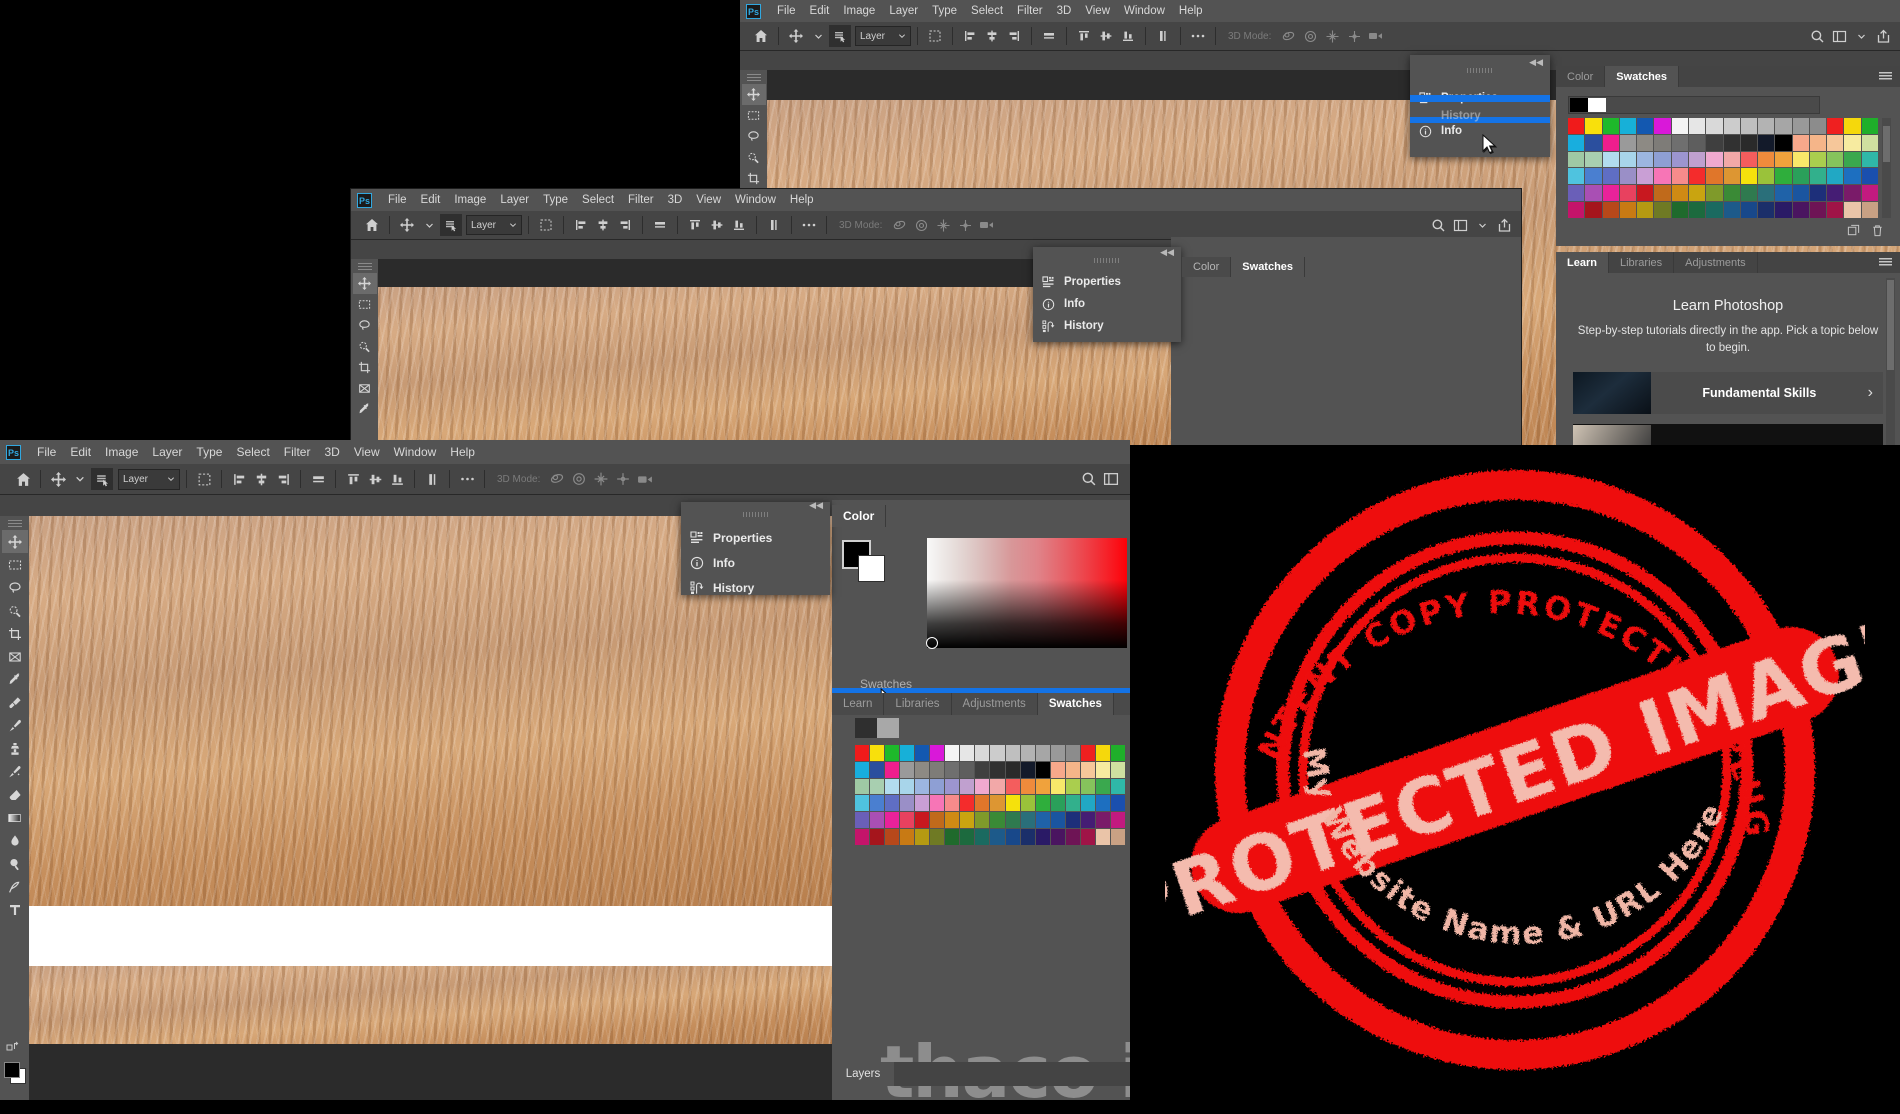 Image resolution: width=1900 pixels, height=1114 pixels. Describe the element at coordinates (1694, 105) in the screenshot. I see `foreground-background-swatch-row` at that location.